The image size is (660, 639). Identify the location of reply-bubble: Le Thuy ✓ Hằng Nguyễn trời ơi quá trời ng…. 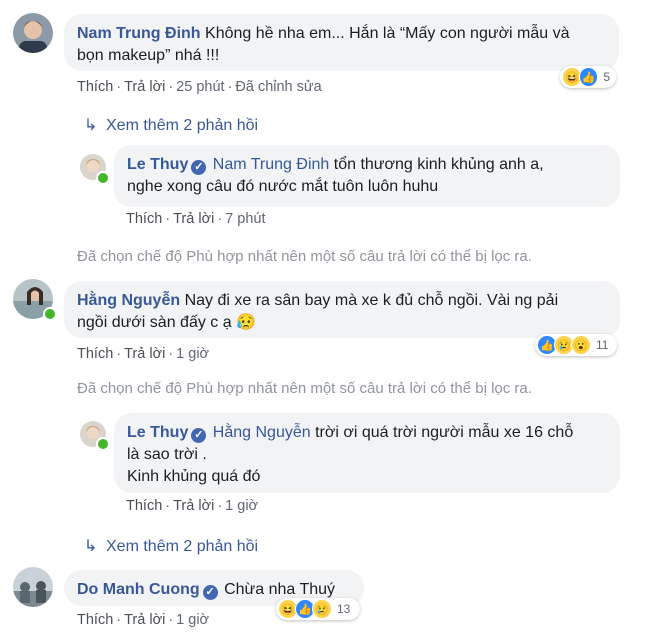
(367, 453).